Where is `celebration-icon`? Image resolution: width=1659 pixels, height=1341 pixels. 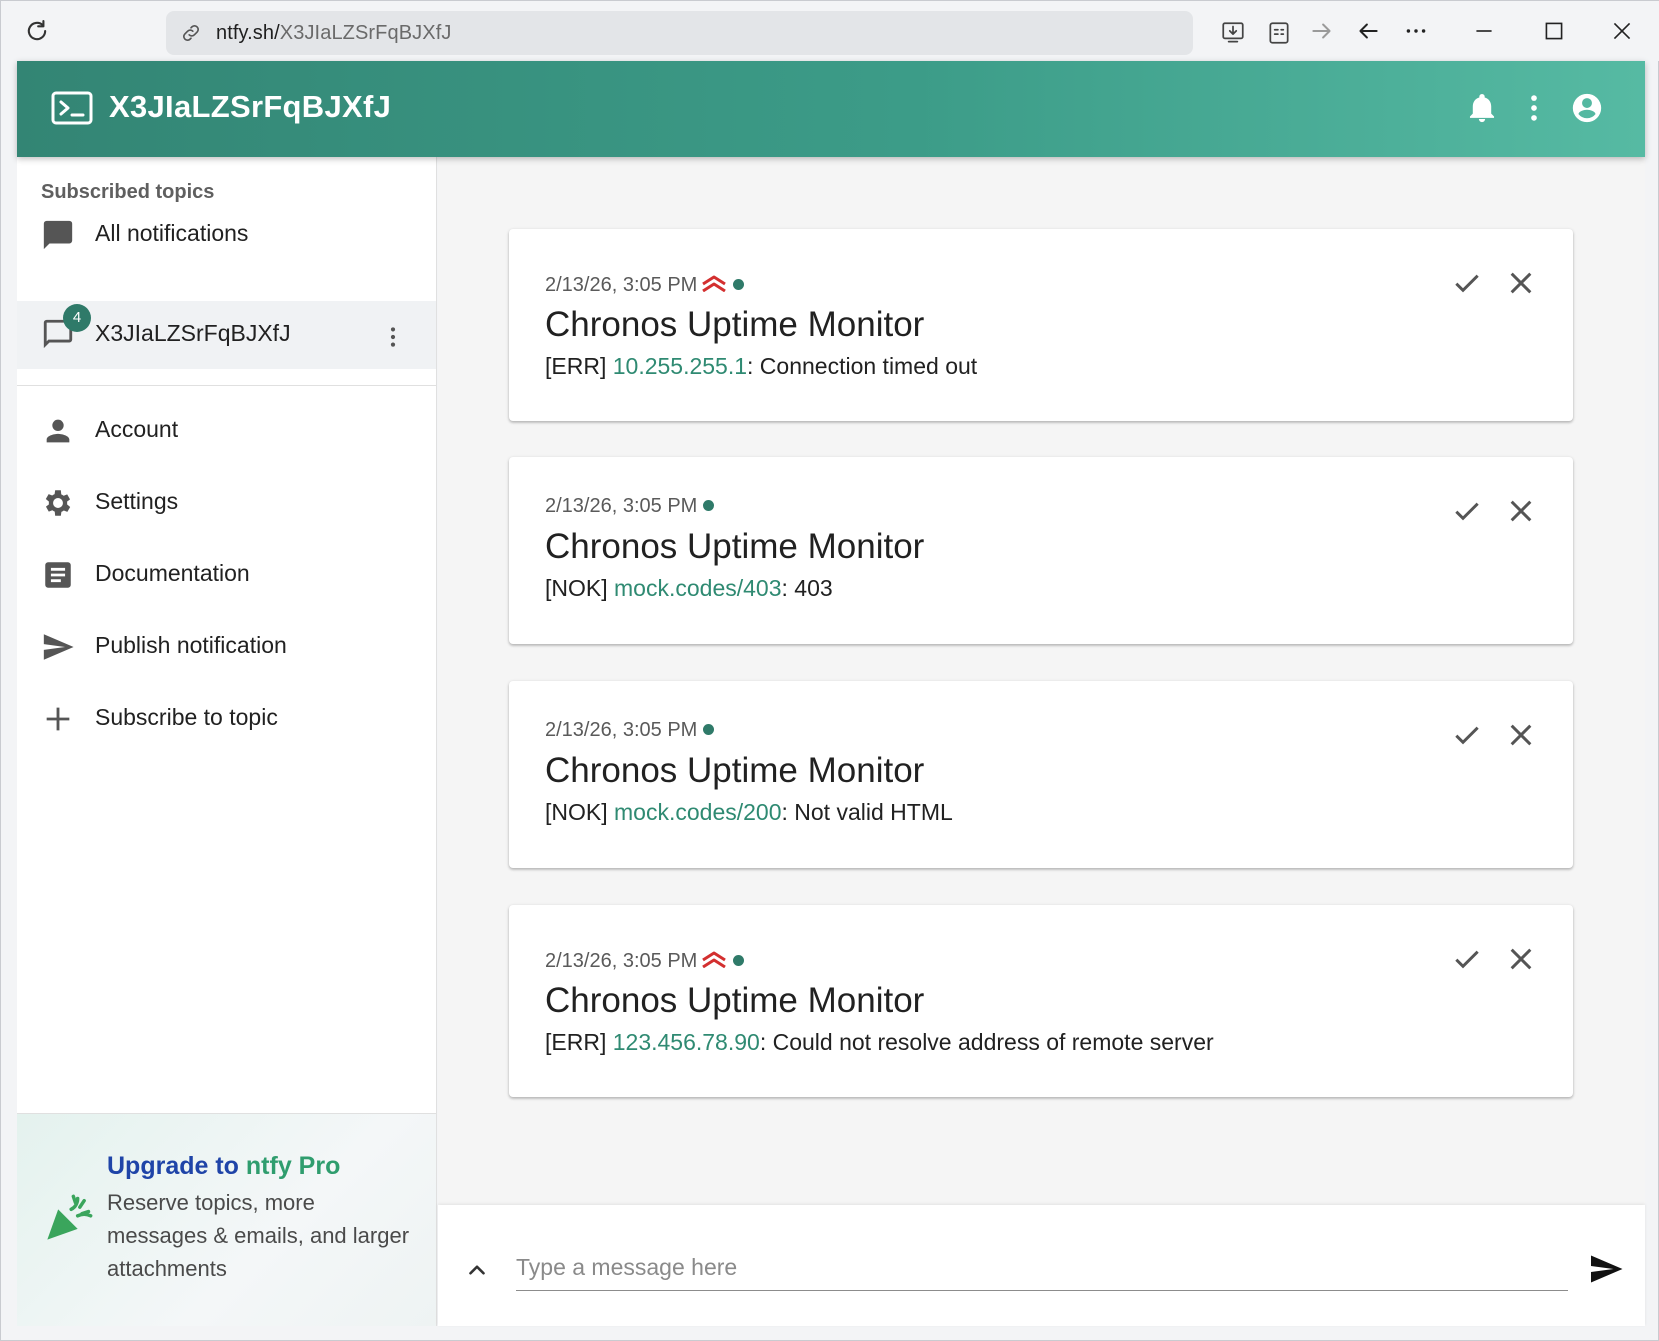
celebration-icon is located at coordinates (70, 1217).